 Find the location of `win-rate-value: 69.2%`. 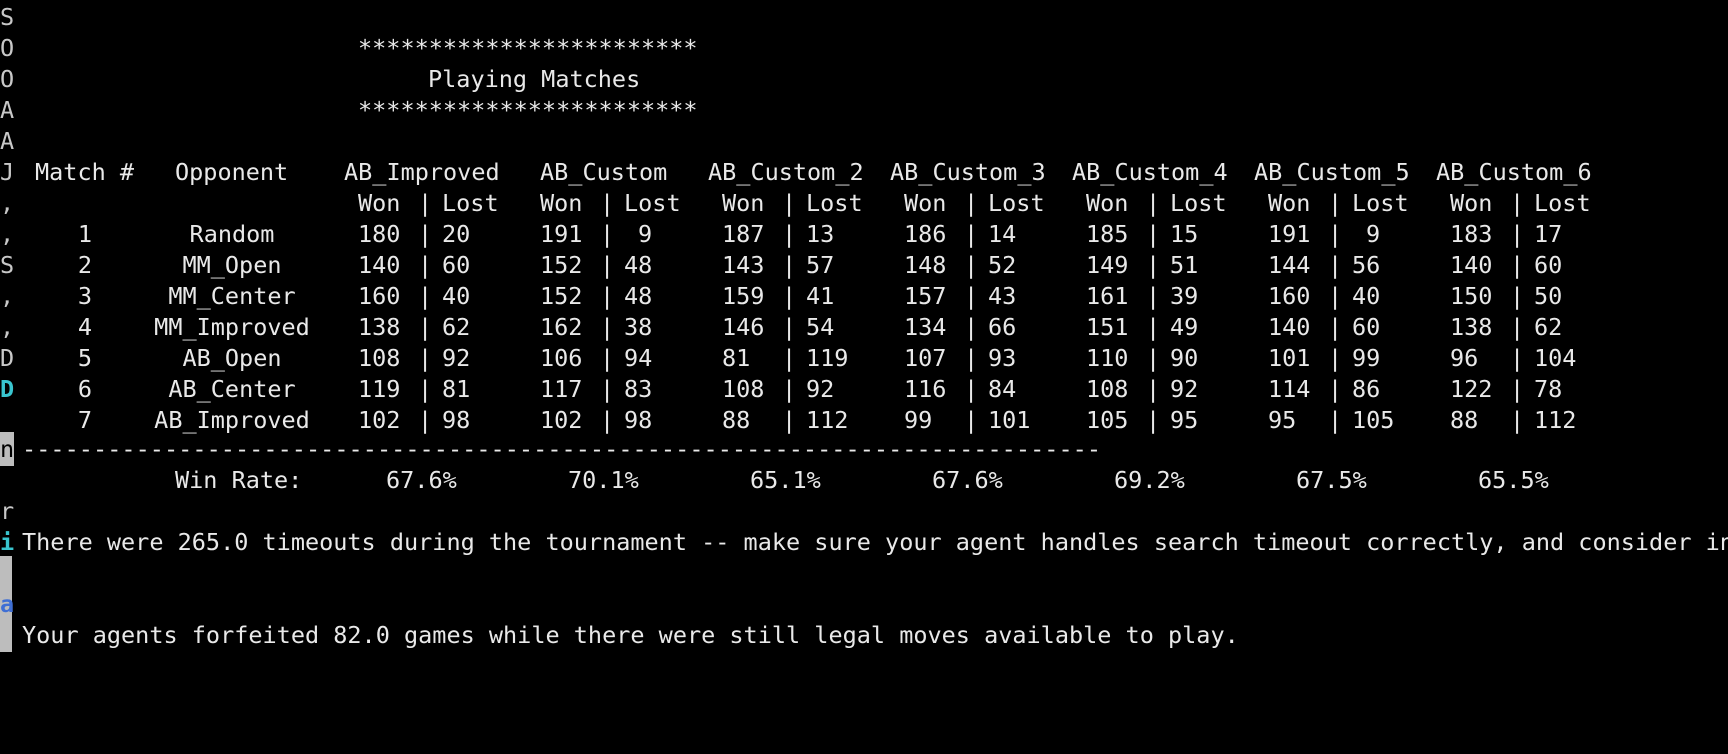

win-rate-value: 69.2% is located at coordinates (1149, 480).